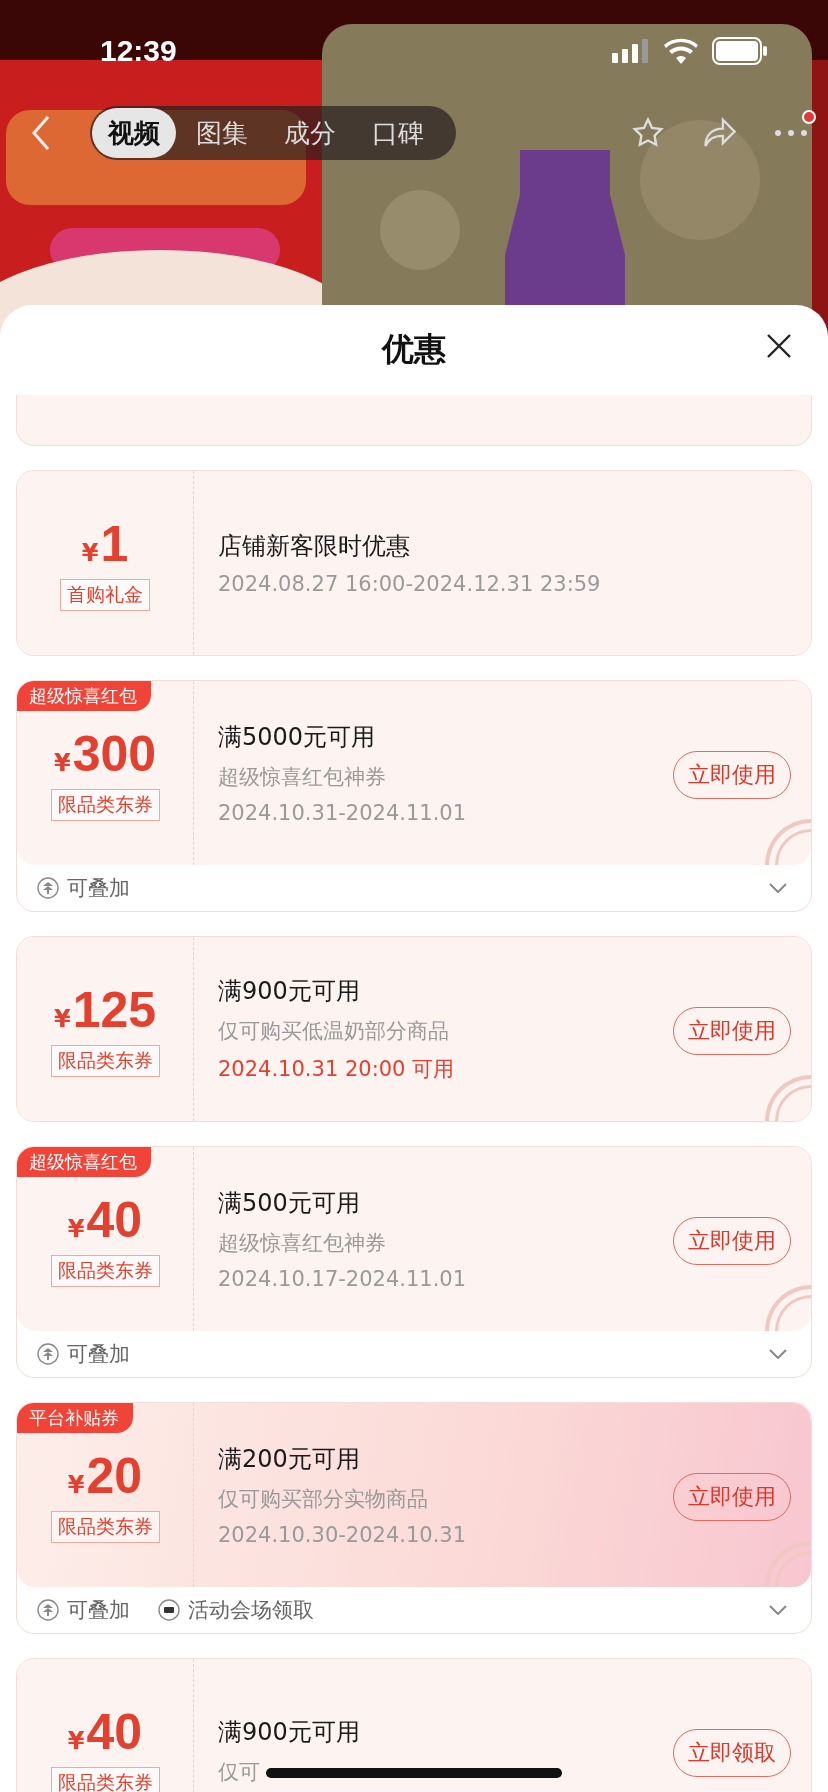 This screenshot has height=1792, width=828. I want to click on media-tab: 成分, so click(310, 133).